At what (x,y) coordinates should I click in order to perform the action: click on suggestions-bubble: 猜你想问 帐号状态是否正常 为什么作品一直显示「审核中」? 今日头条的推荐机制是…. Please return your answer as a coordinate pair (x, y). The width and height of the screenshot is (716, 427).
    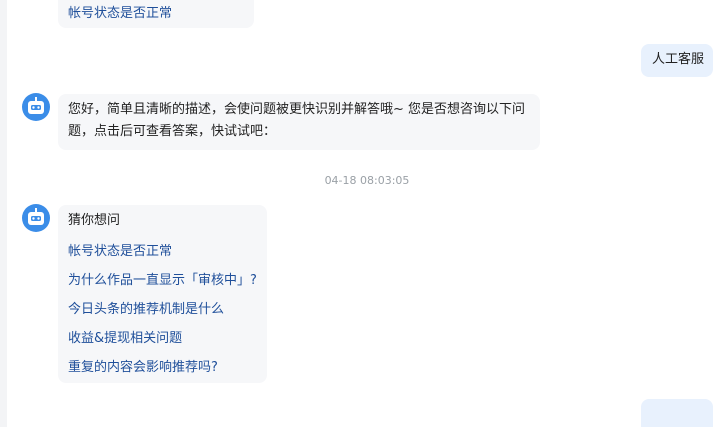
    Looking at the image, I should click on (162, 294).